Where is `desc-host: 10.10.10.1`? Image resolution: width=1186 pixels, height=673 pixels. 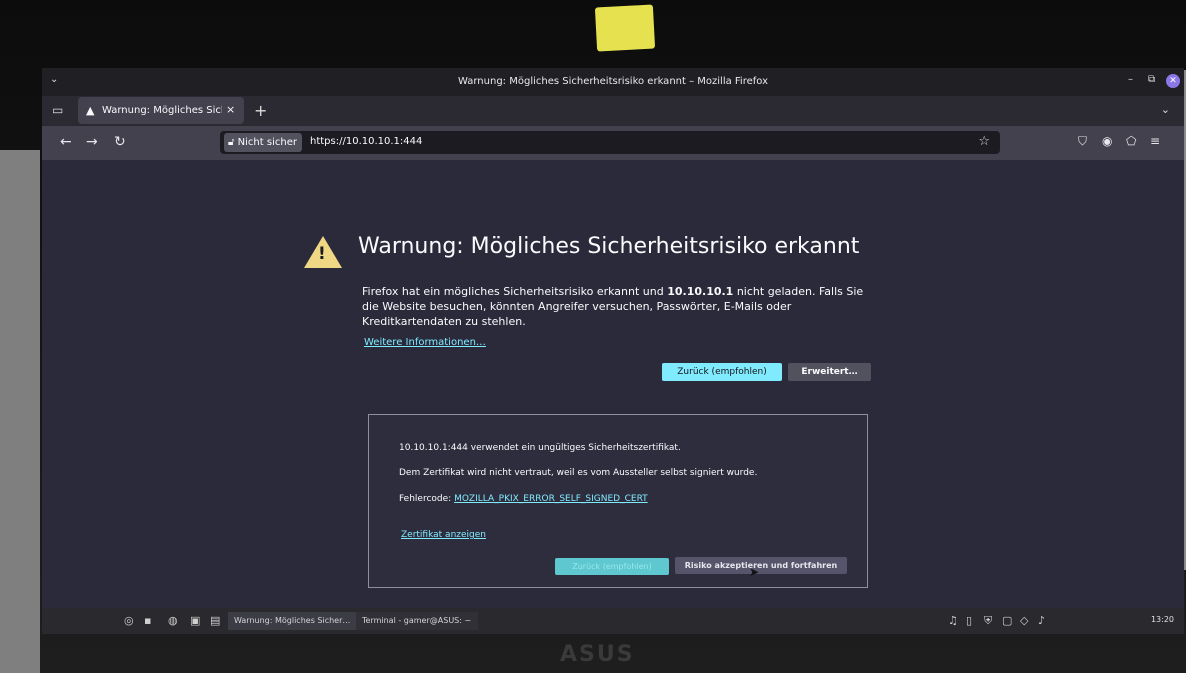 desc-host: 10.10.10.1 is located at coordinates (700, 291).